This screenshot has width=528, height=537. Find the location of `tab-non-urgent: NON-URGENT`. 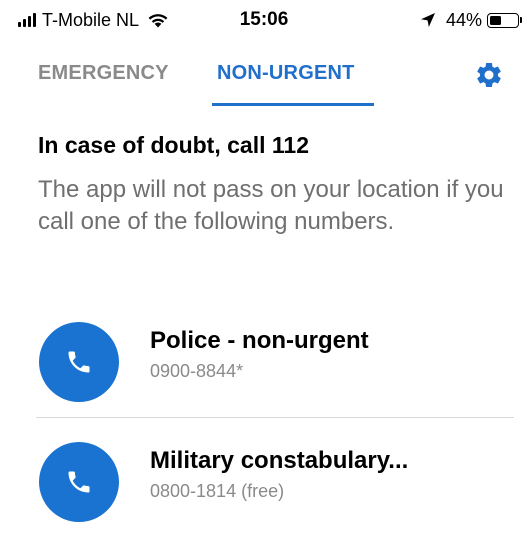

tab-non-urgent: NON-URGENT is located at coordinates (286, 73).